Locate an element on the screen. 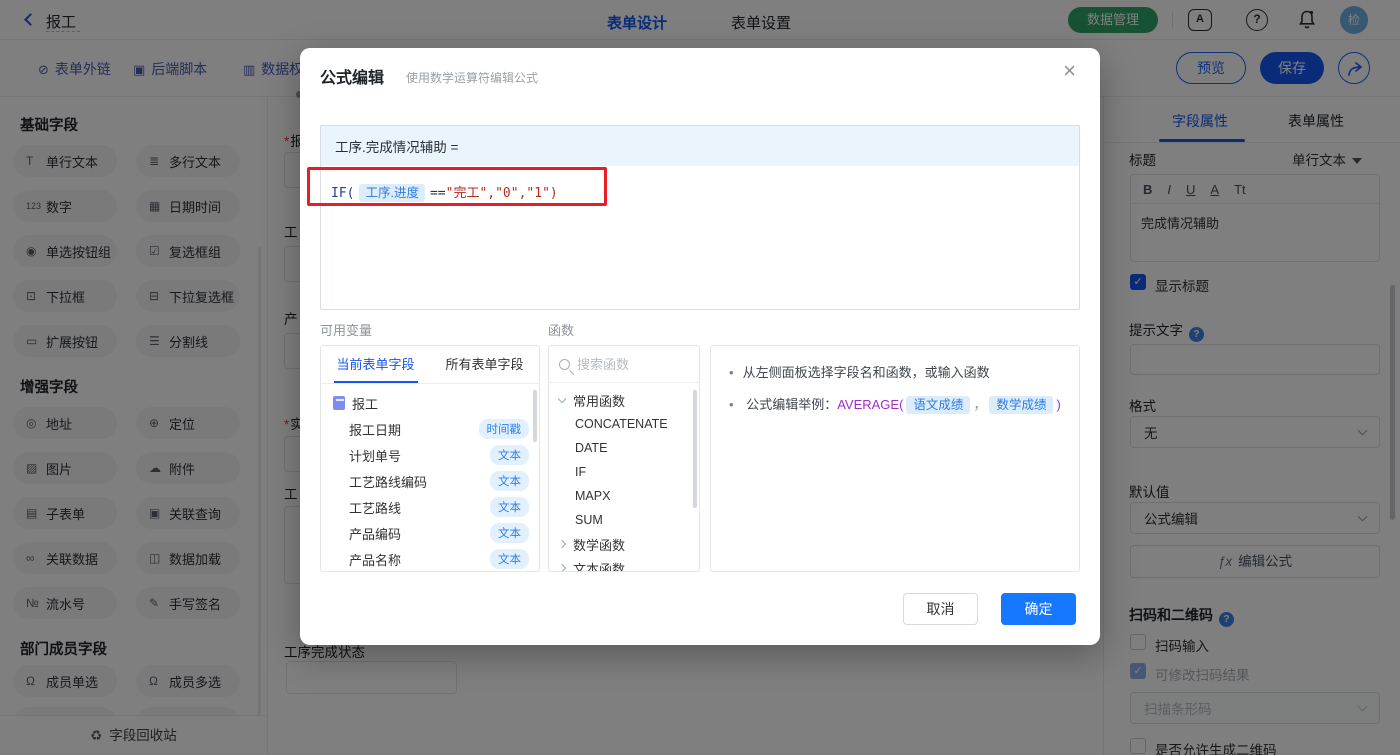  function-item: DATE is located at coordinates (624, 448).